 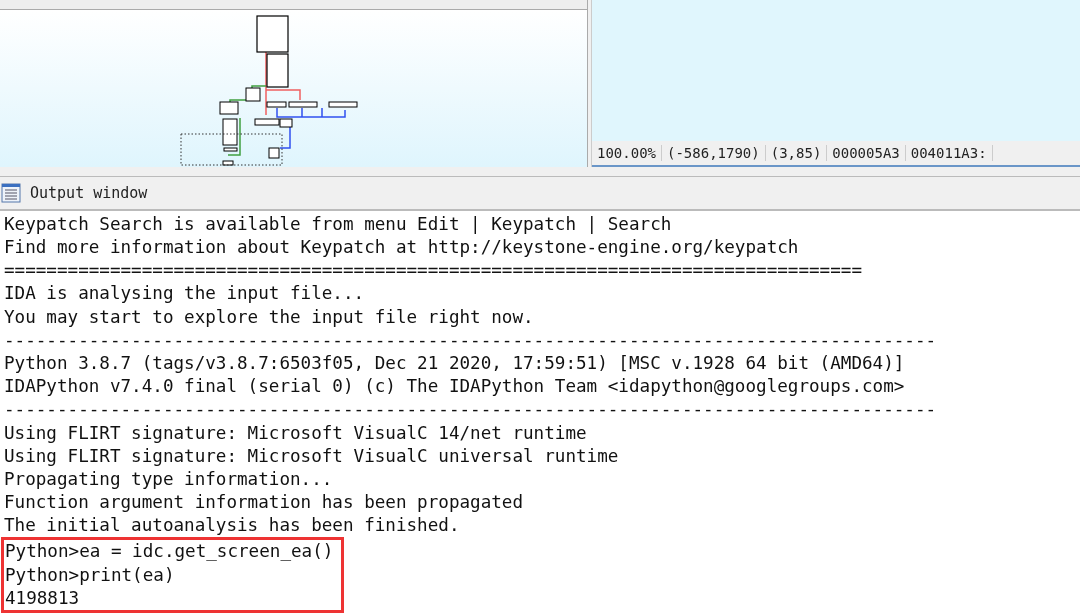 I want to click on output-line: The initial autoanalysis has been finished., so click(x=232, y=526).